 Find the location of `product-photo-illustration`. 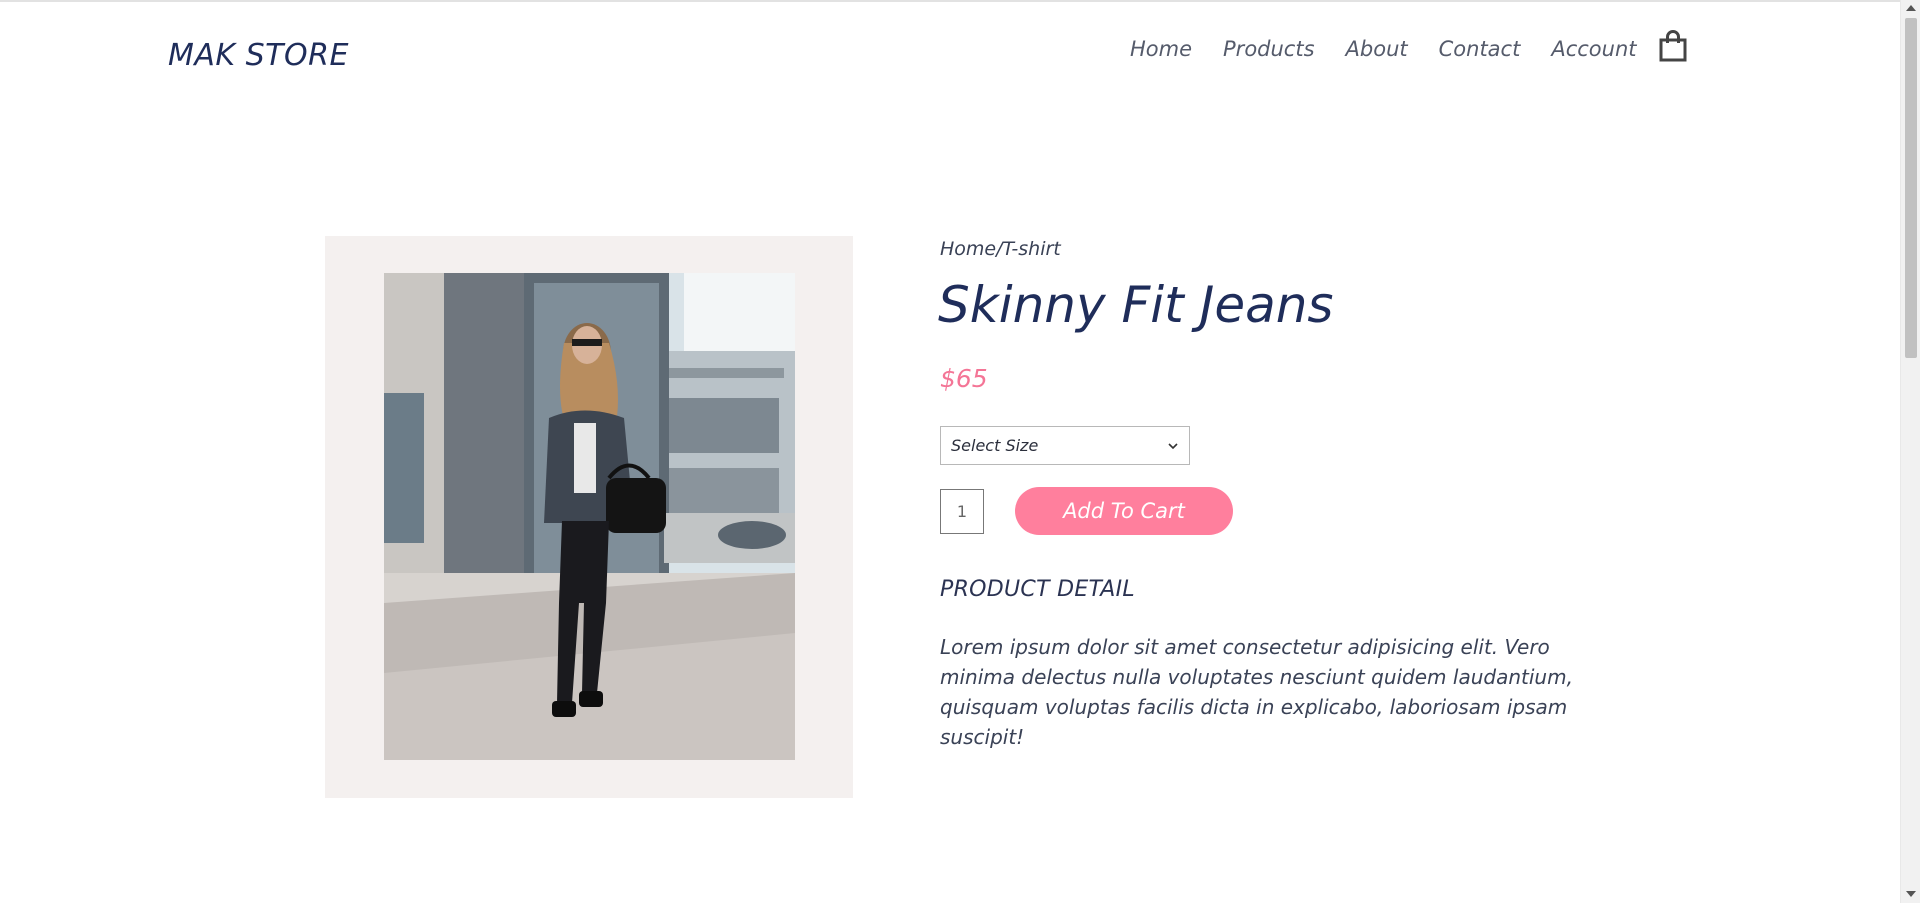

product-photo-illustration is located at coordinates (589, 516).